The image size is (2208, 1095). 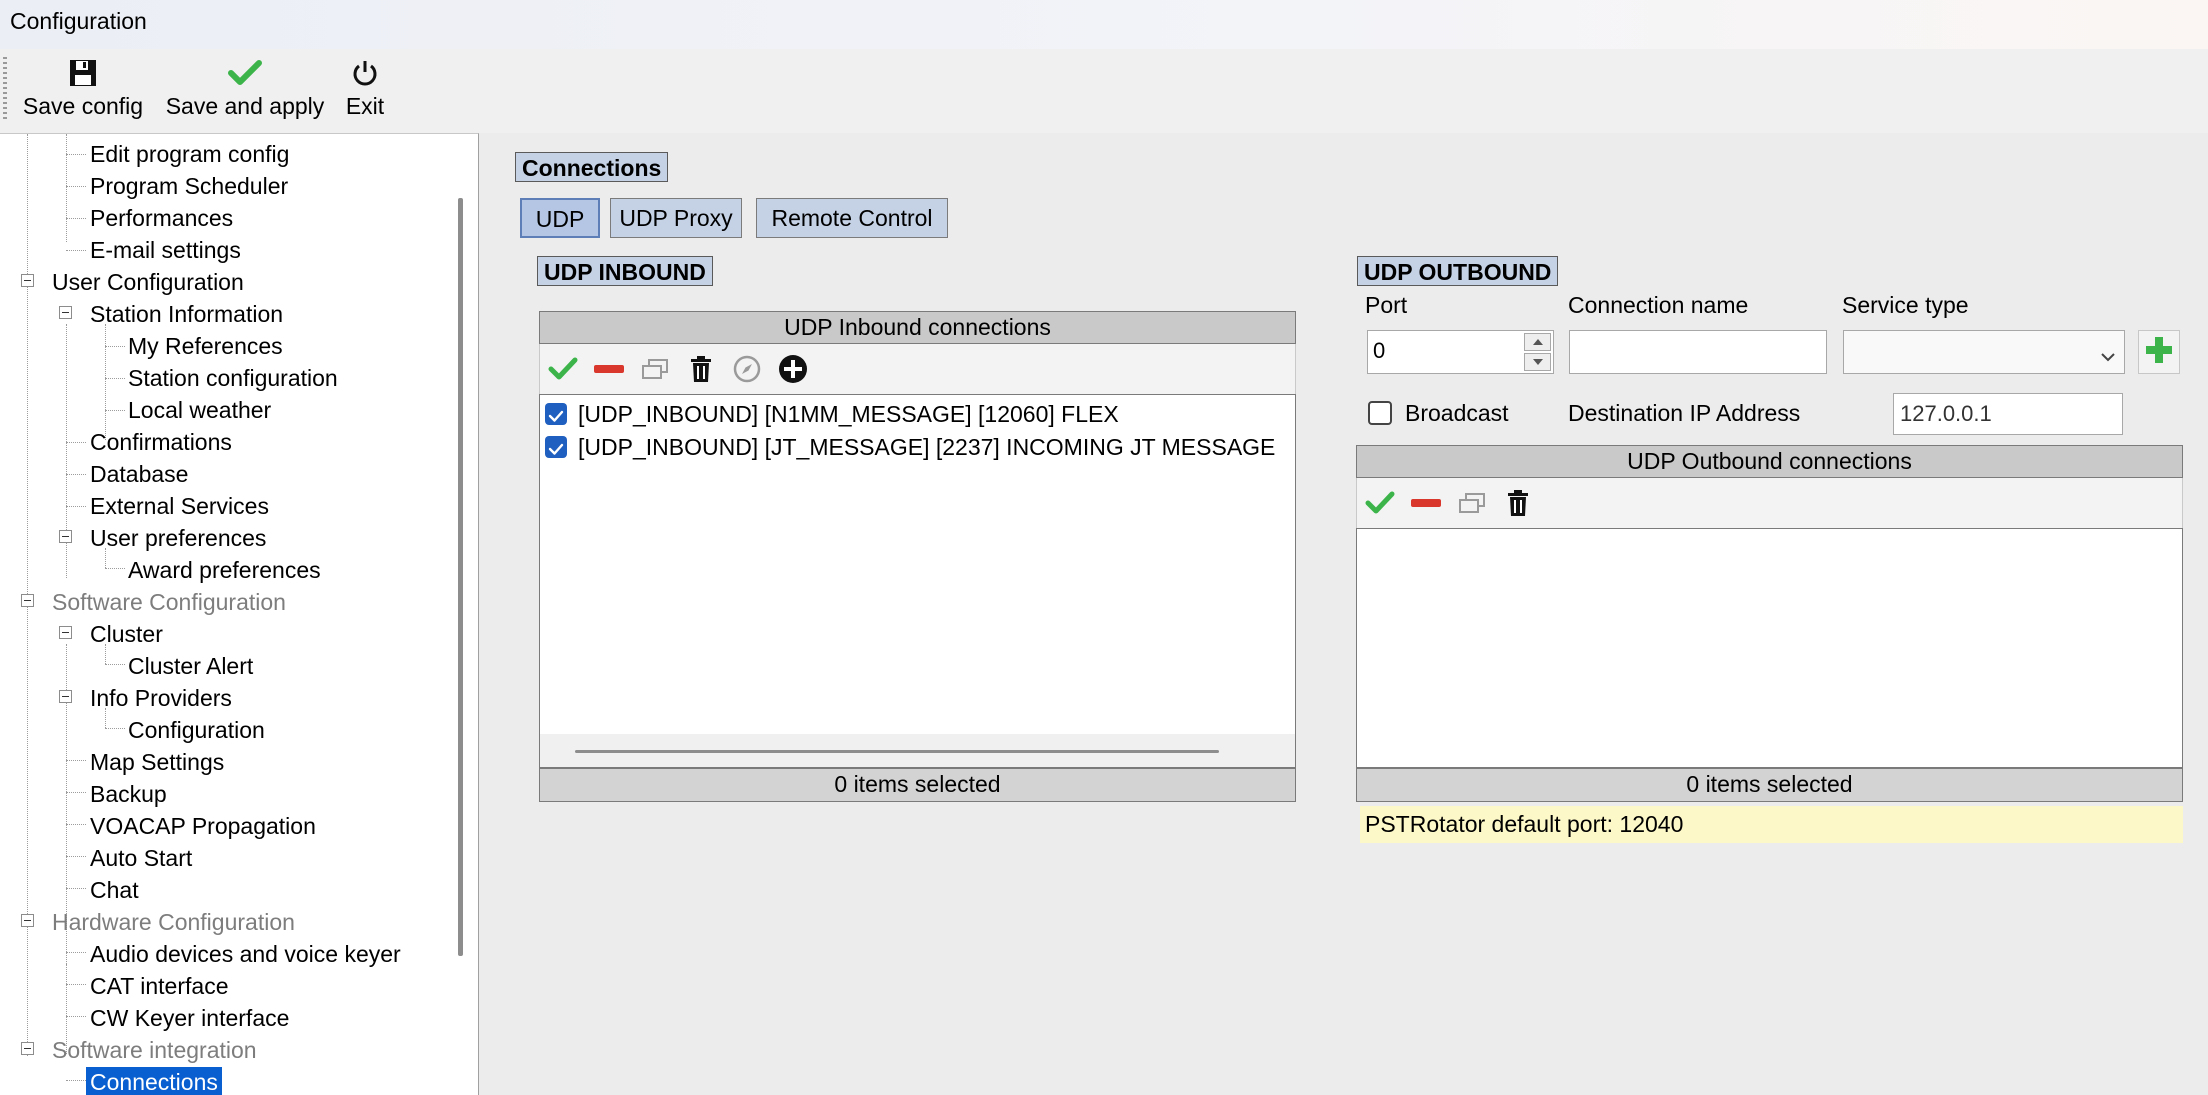 I want to click on tree-item-local-weather: Local weather, so click(x=199, y=410).